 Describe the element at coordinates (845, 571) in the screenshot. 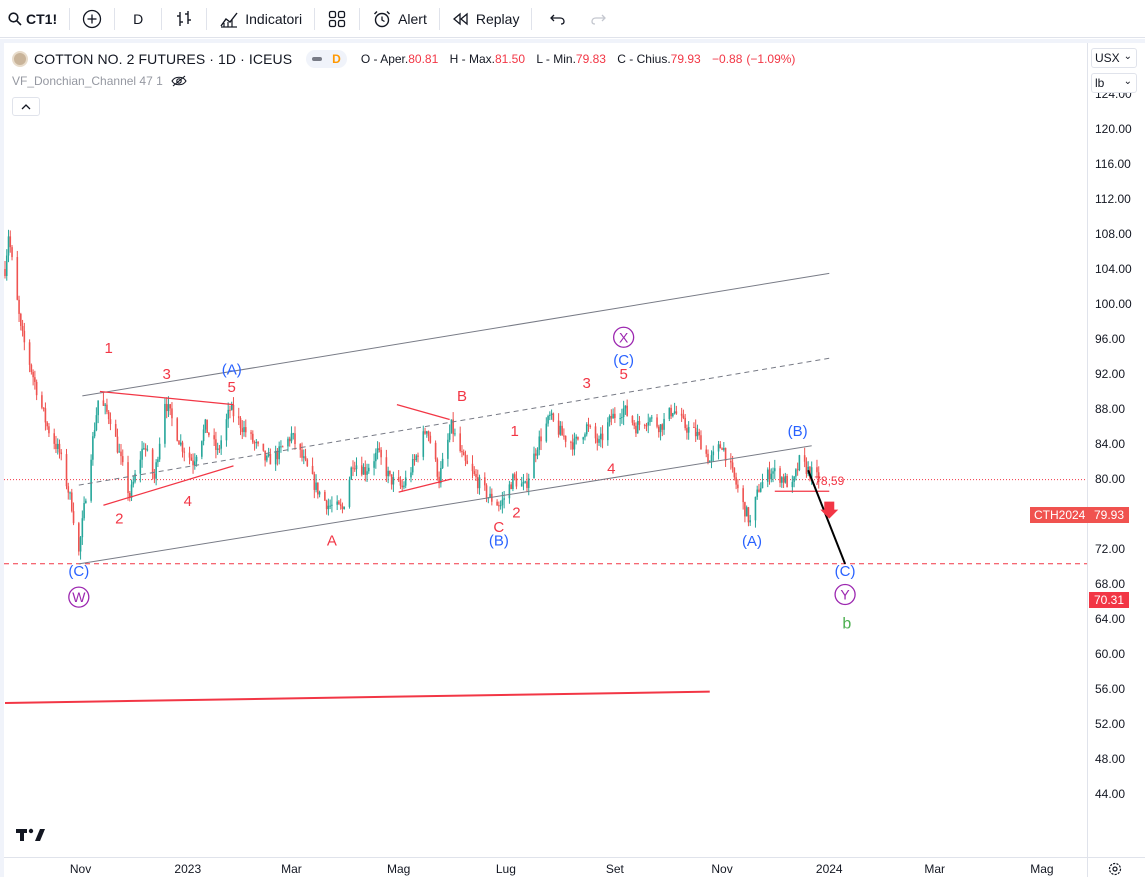

I see `wave-label: (C)` at that location.